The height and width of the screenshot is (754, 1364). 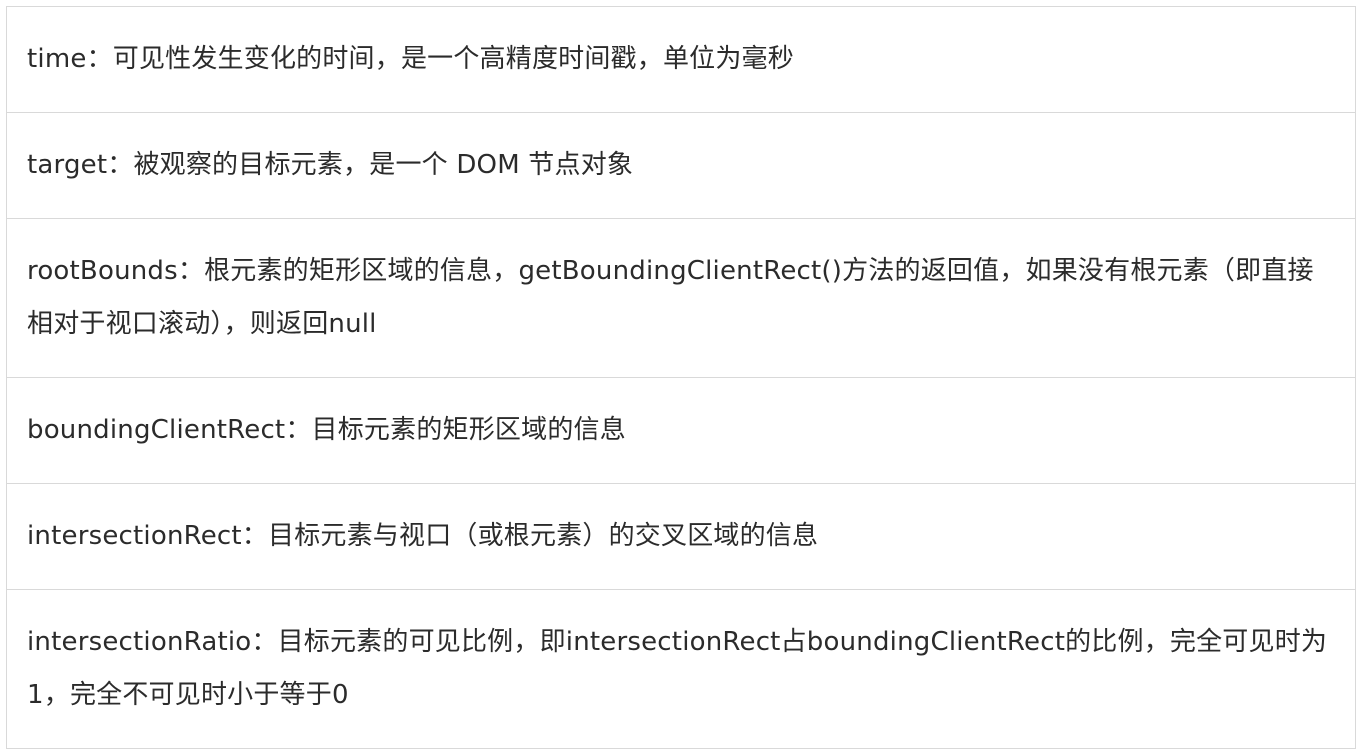 What do you see at coordinates (423, 536) in the screenshot?
I see `row-text: intersectionRect：目标元素与视口（或根元素）的交叉区域的信息` at bounding box center [423, 536].